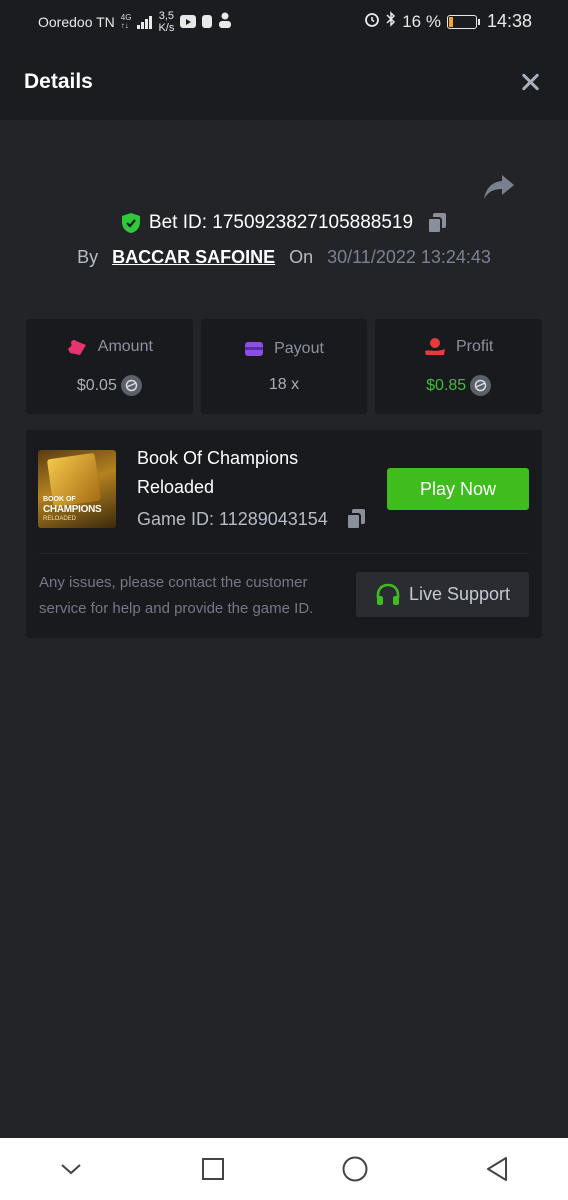 This screenshot has height=1200, width=568. I want to click on status-right: 16 % 14:38, so click(448, 21).